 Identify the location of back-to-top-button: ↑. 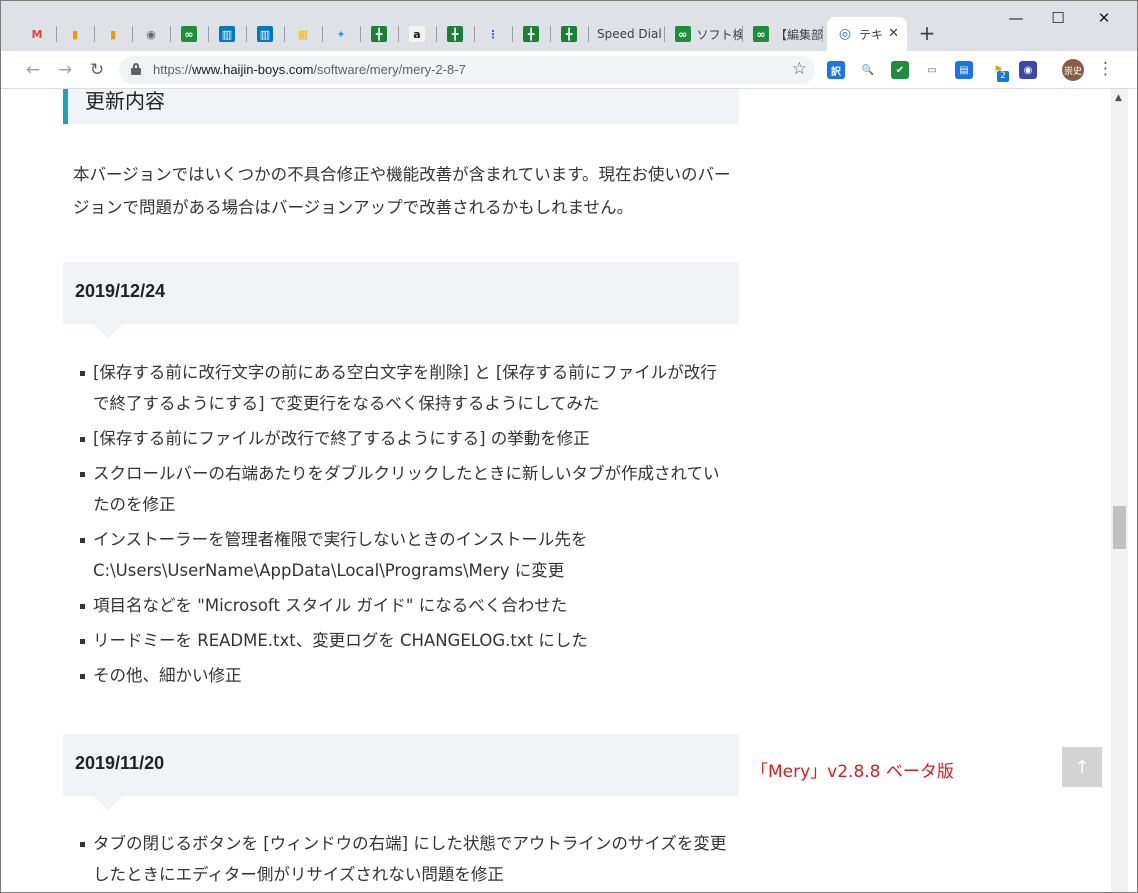
(1082, 767).